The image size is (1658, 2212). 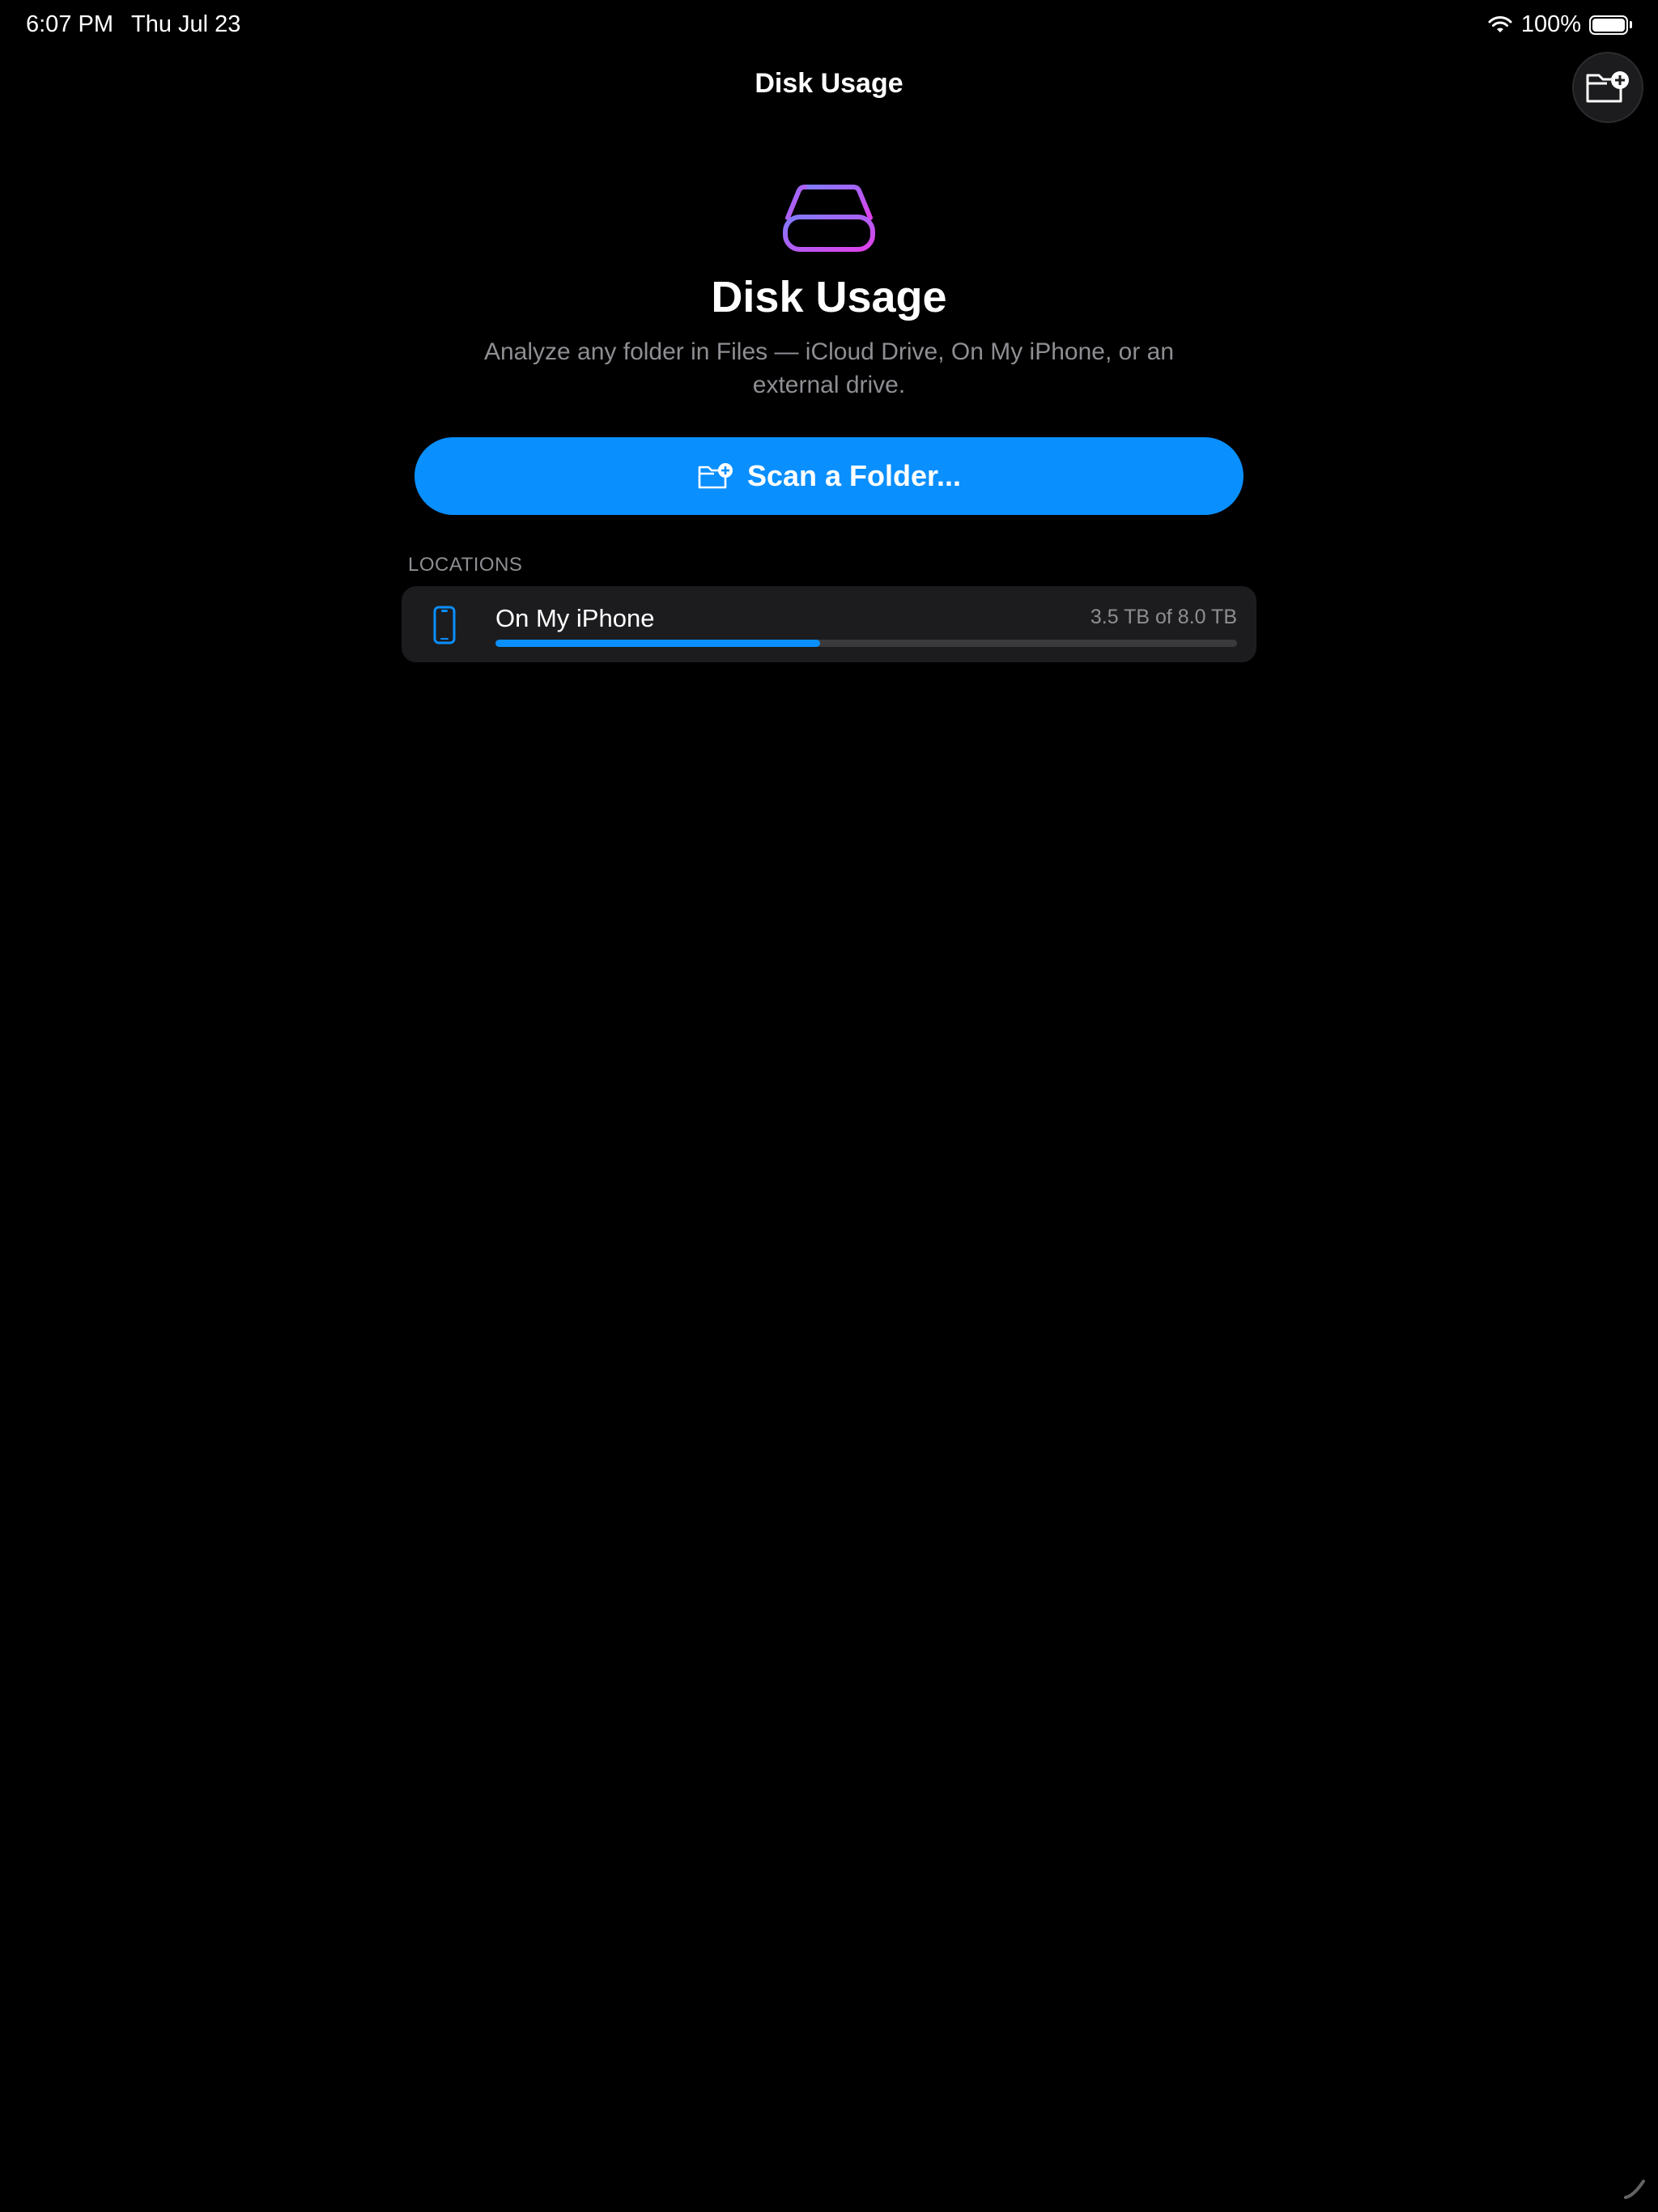 I want to click on usage-progress-bar, so click(x=866, y=644).